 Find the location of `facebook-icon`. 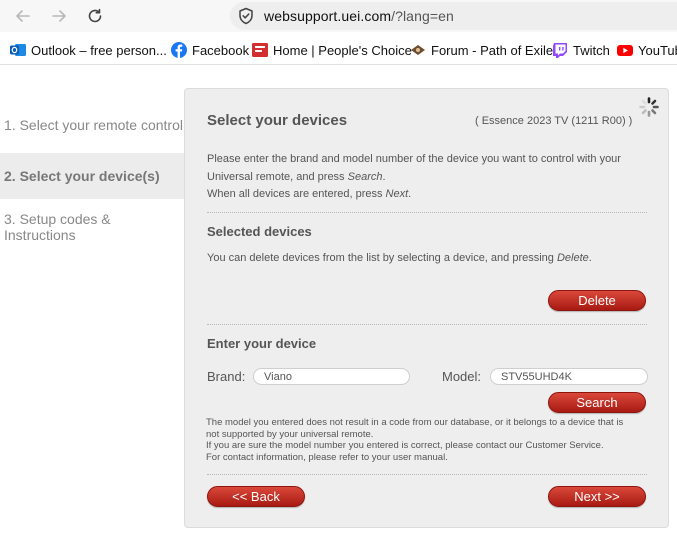

facebook-icon is located at coordinates (179, 50).